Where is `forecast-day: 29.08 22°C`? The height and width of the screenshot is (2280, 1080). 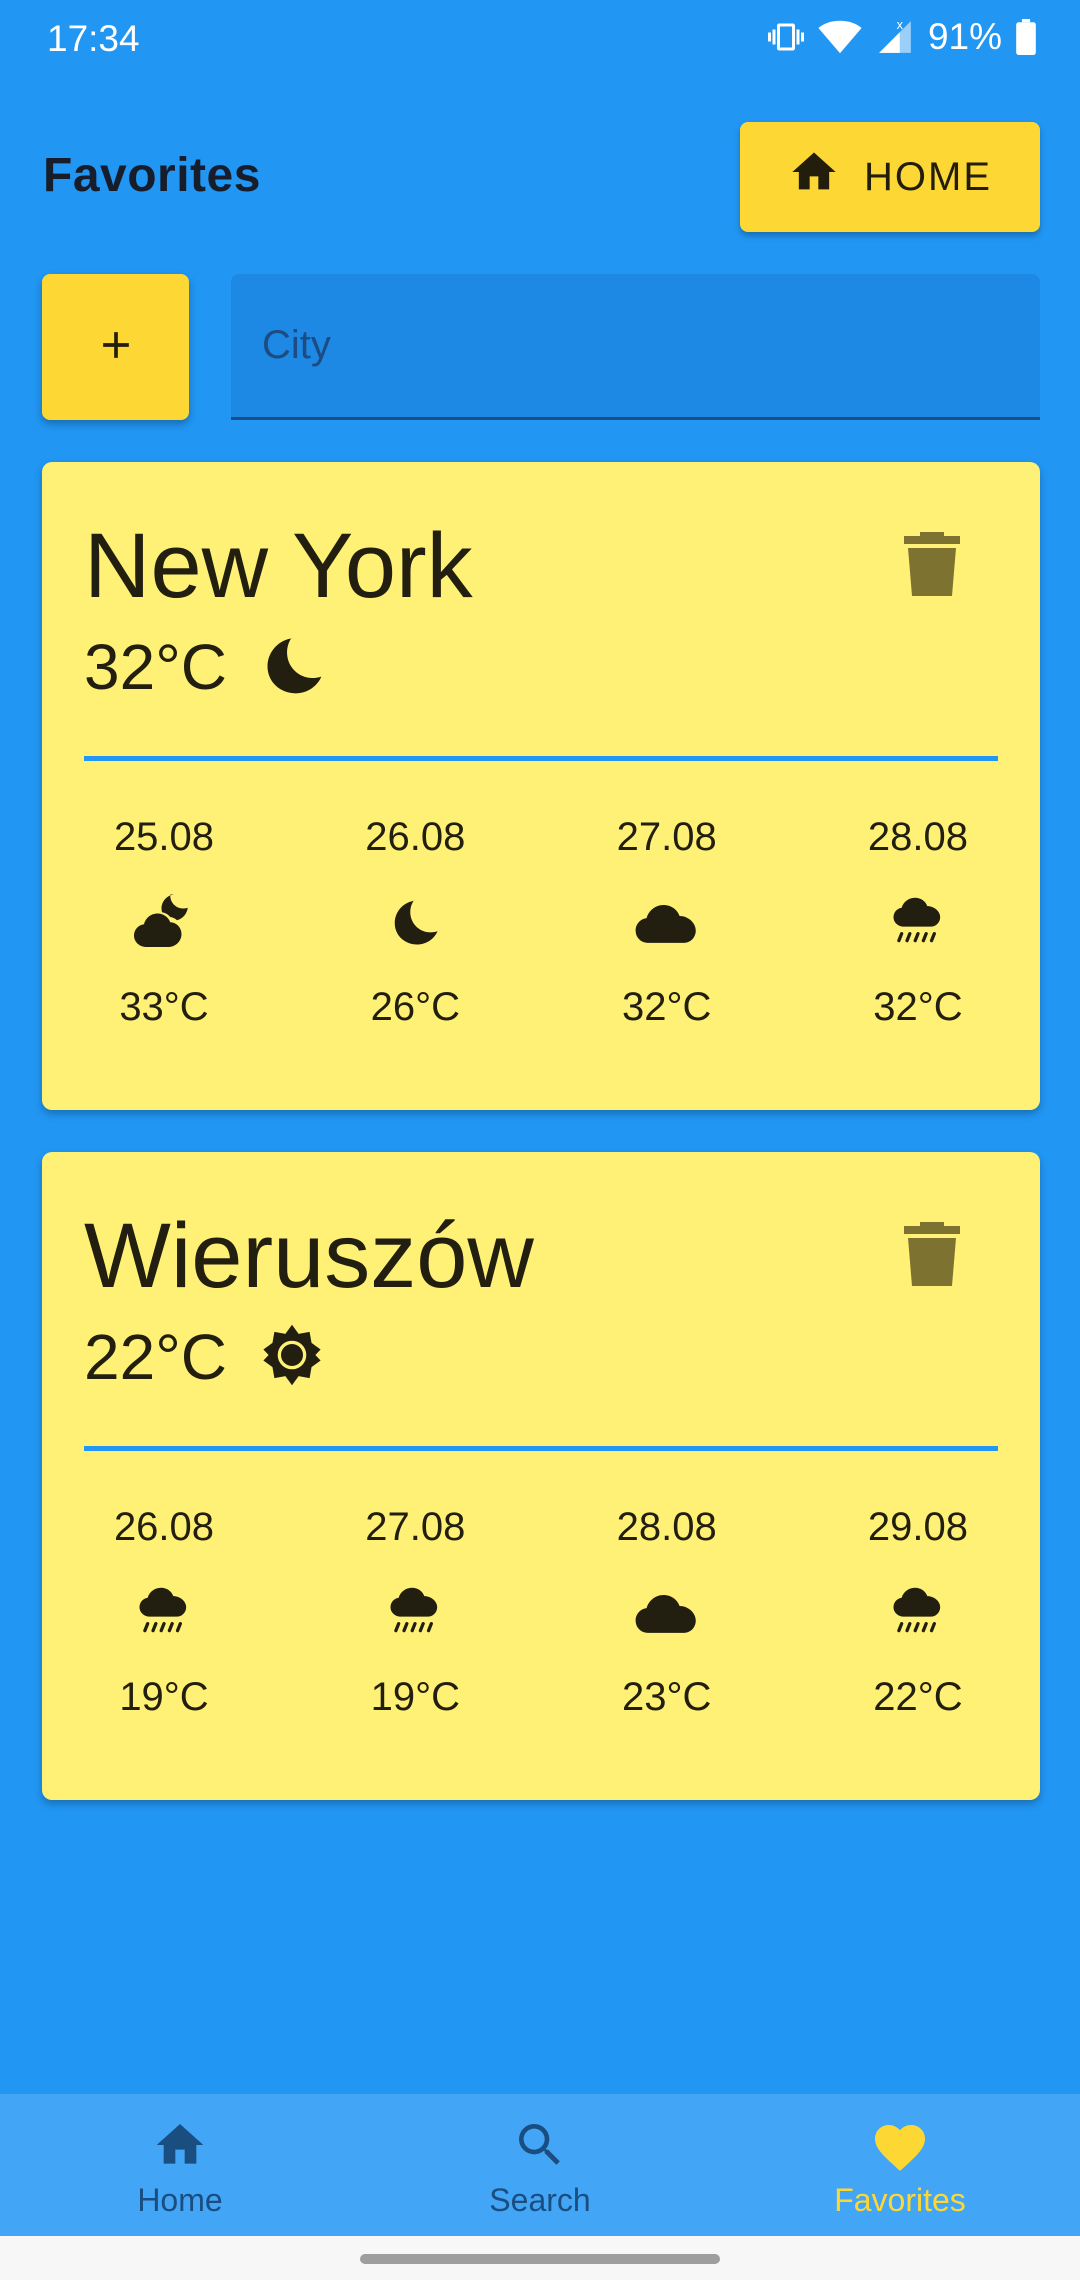 forecast-day: 29.08 22°C is located at coordinates (918, 1612).